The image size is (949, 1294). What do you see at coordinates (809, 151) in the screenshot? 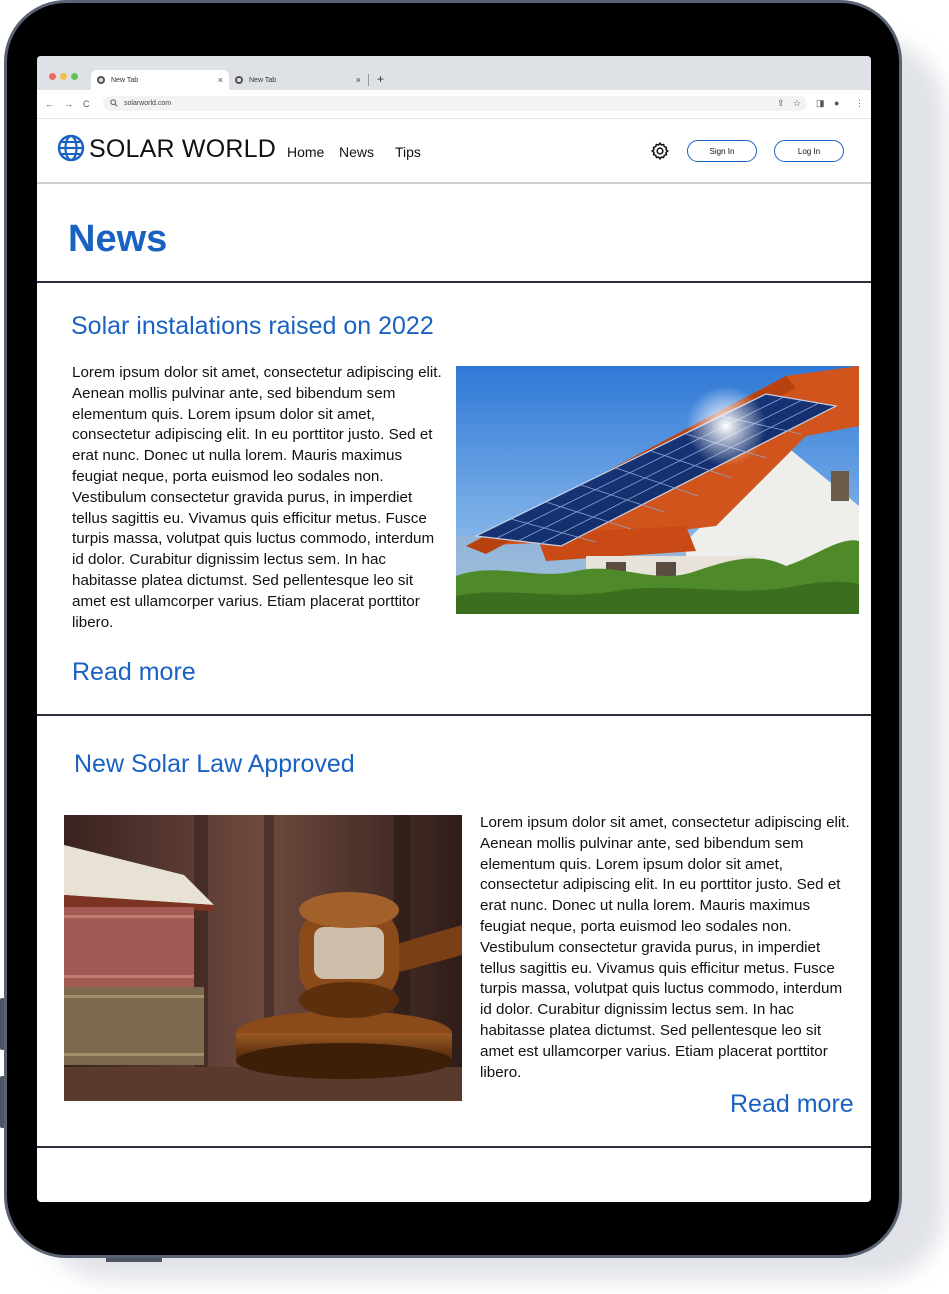
I see `log-in-button: Log In` at bounding box center [809, 151].